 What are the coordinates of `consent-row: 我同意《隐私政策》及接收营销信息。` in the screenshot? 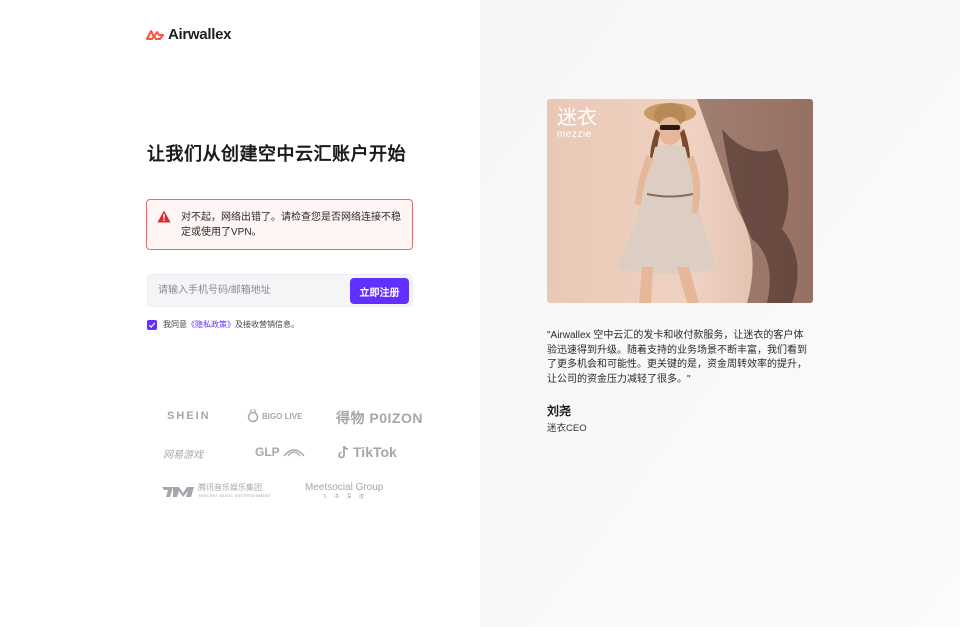 It's located at (223, 324).